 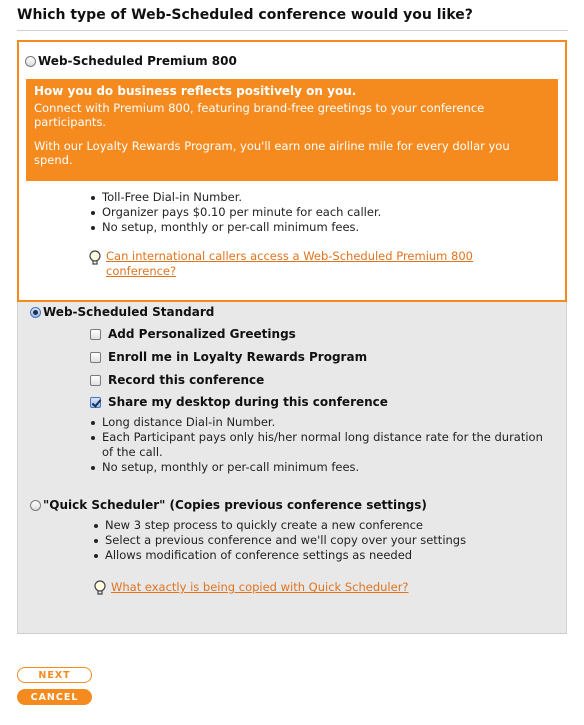 What do you see at coordinates (235, 197) in the screenshot?
I see `list-item: Toll-Free Dial-in Number.` at bounding box center [235, 197].